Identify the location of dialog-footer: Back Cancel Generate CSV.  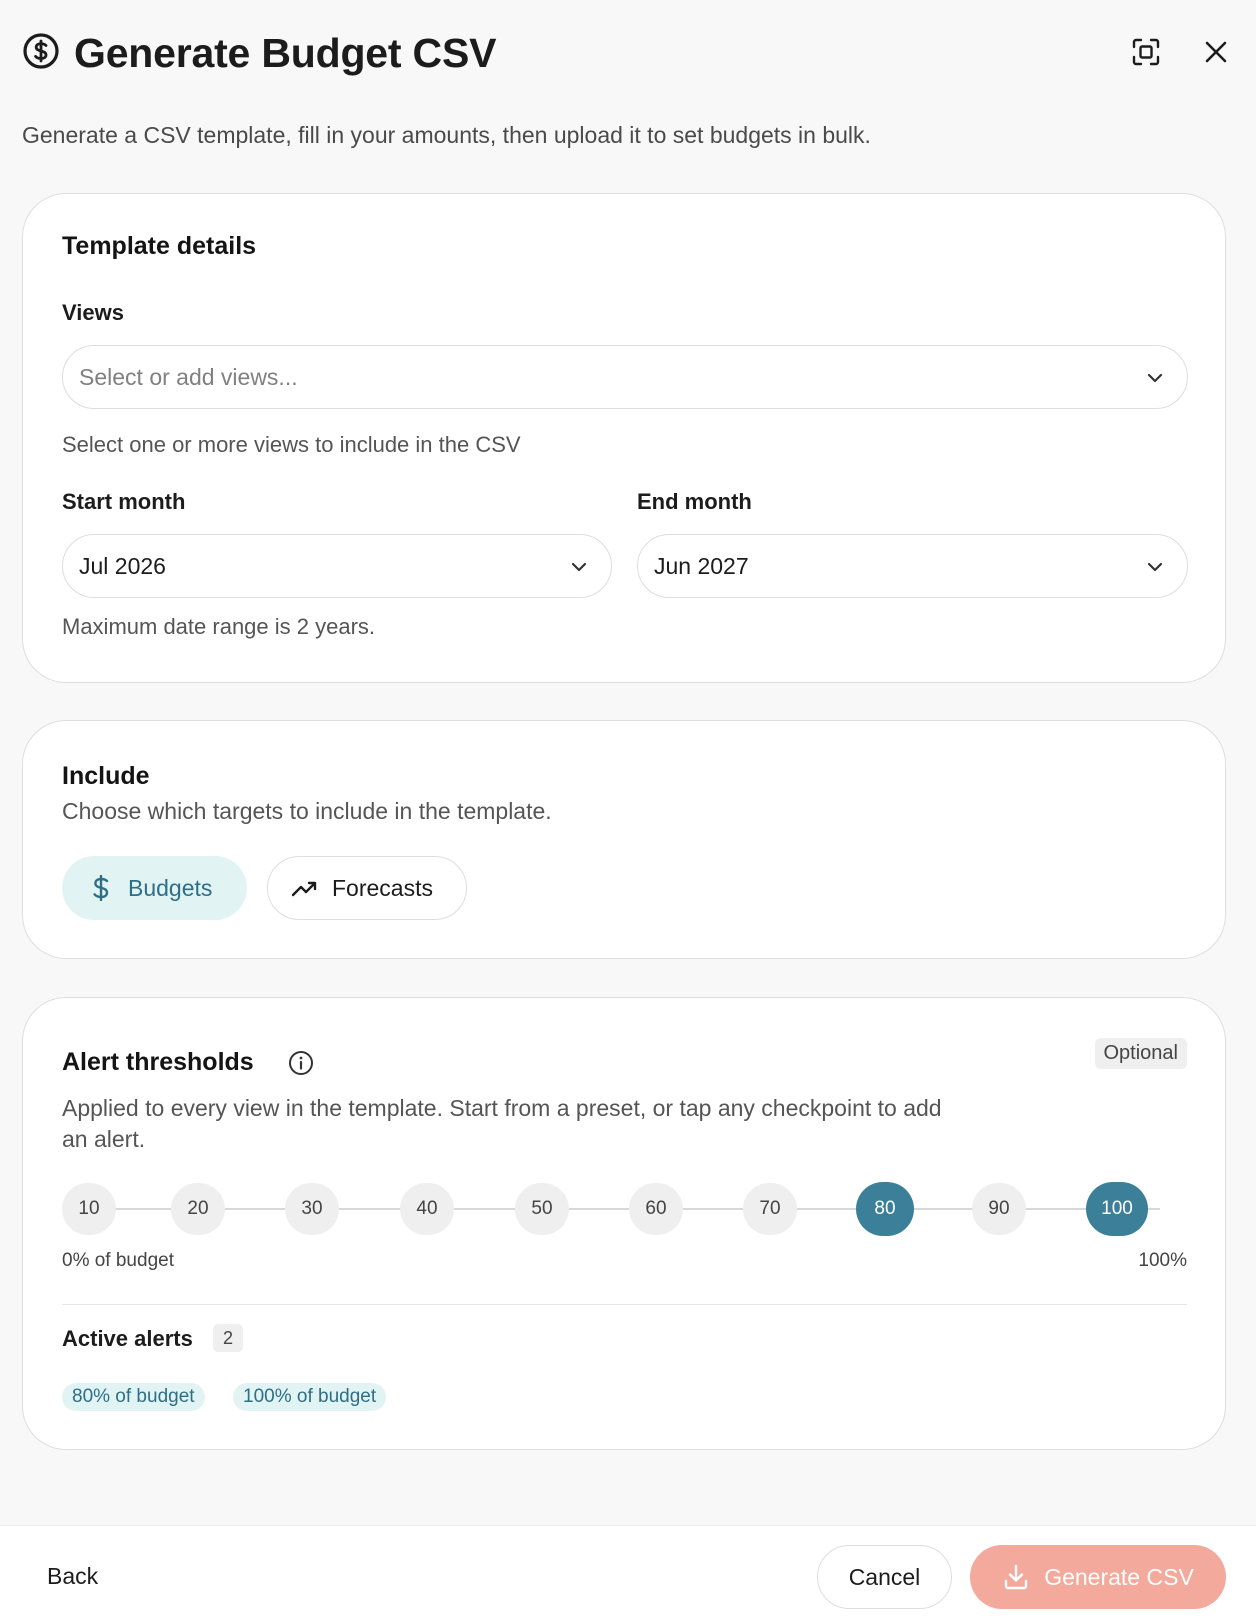
(628, 1574).